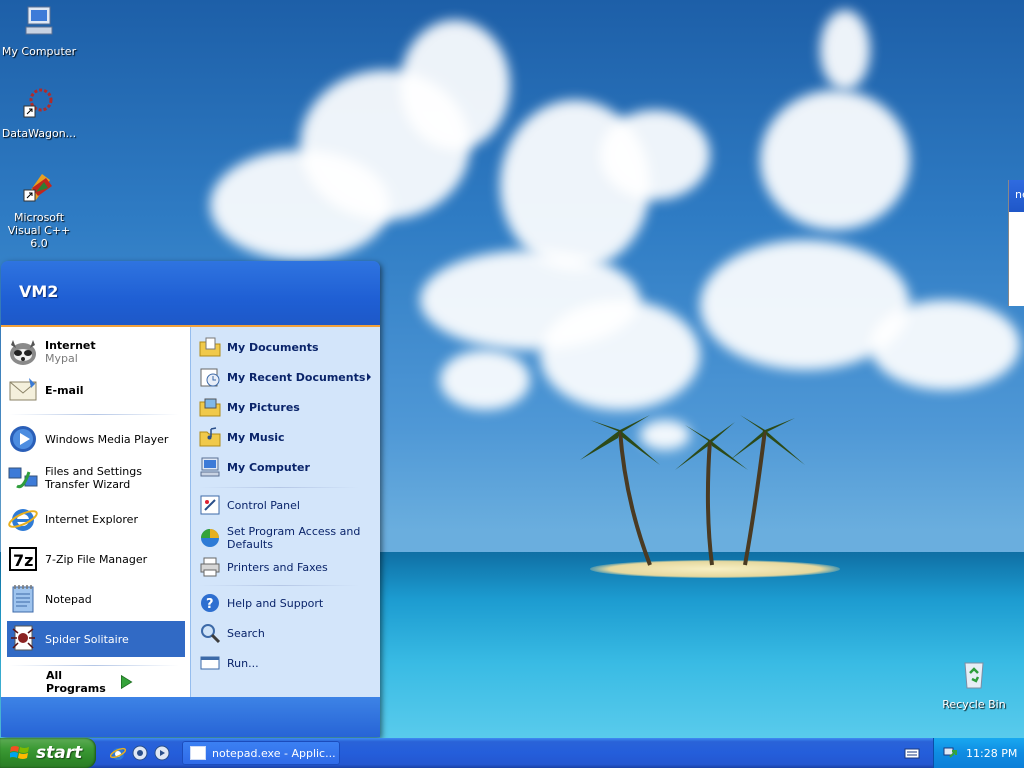 The width and height of the screenshot is (1024, 768). Describe the element at coordinates (268, 467) in the screenshot. I see `place-label: My Computer` at that location.